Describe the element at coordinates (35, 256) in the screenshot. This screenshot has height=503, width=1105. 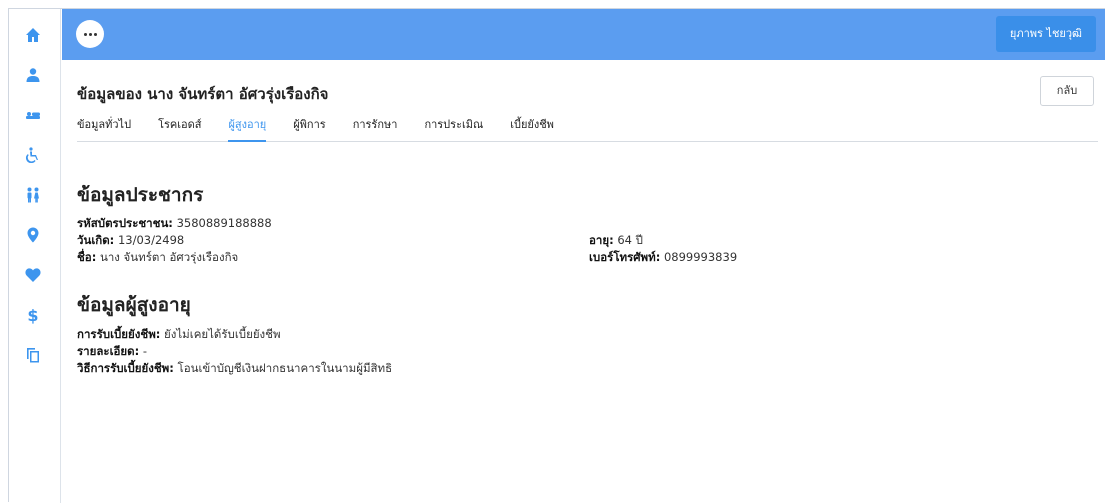
I see `sidebar: $` at that location.